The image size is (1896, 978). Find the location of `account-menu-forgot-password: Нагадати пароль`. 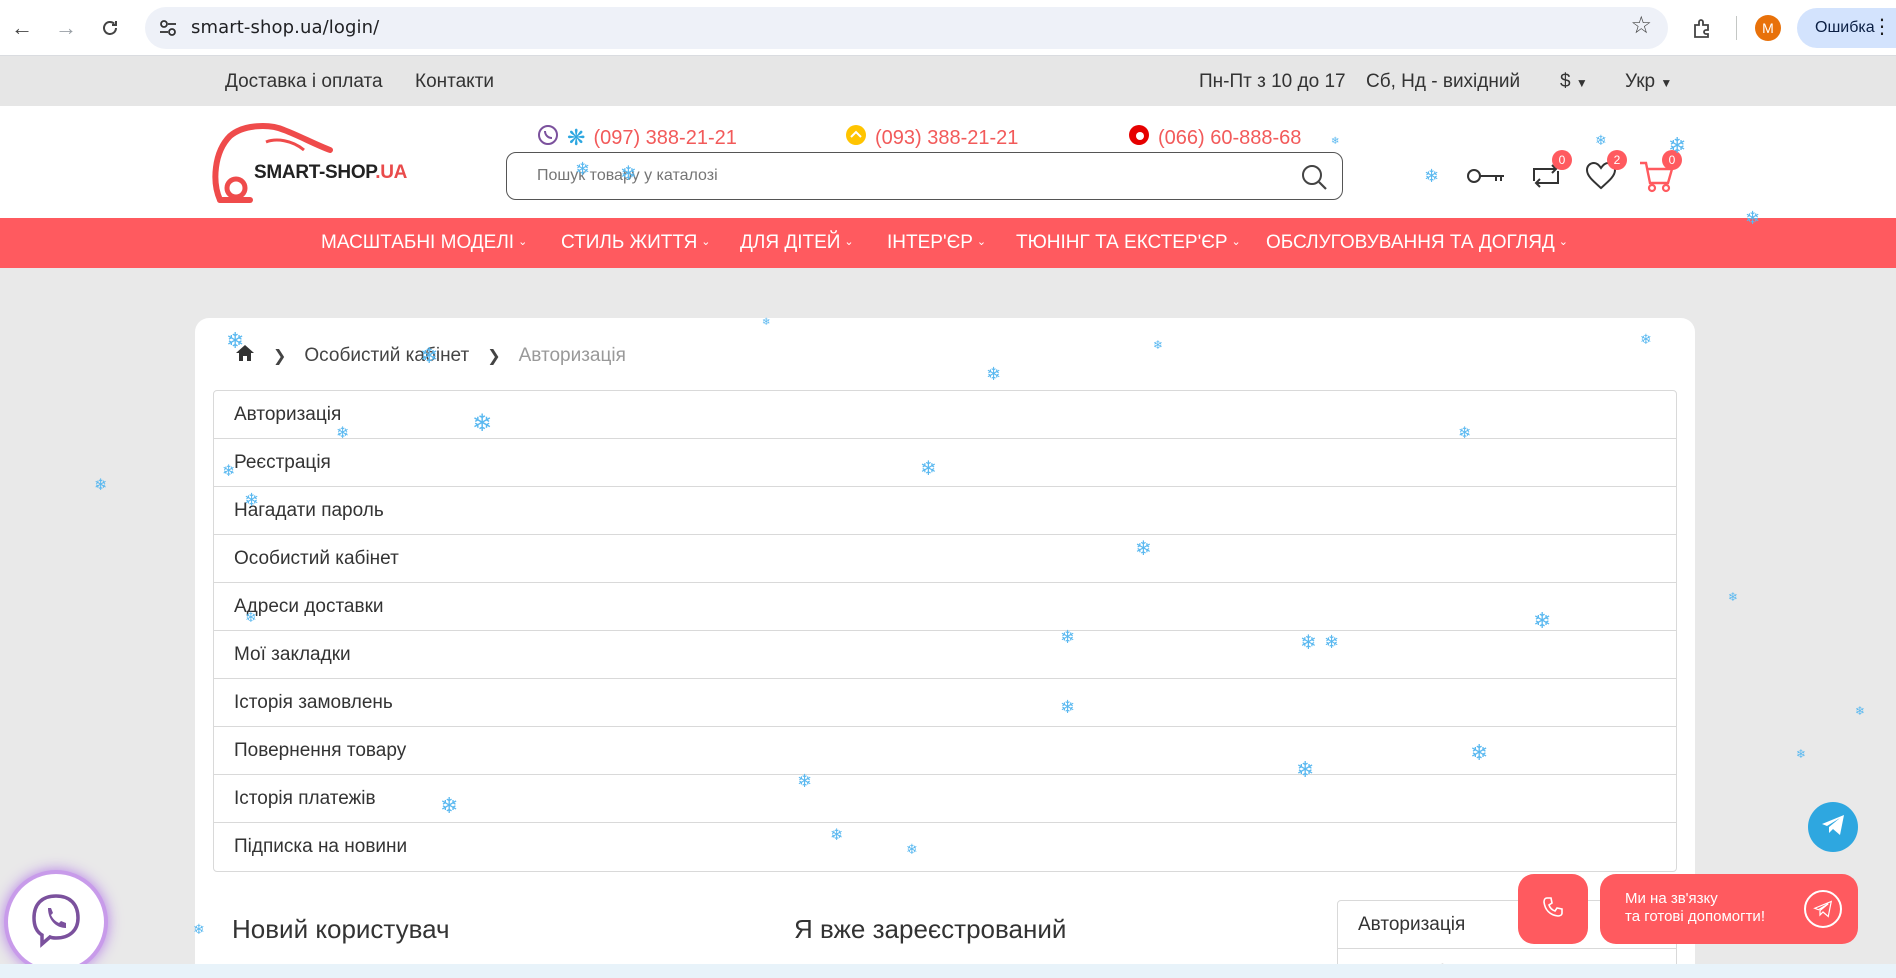

account-menu-forgot-password: Нагадати пароль is located at coordinates (945, 511).